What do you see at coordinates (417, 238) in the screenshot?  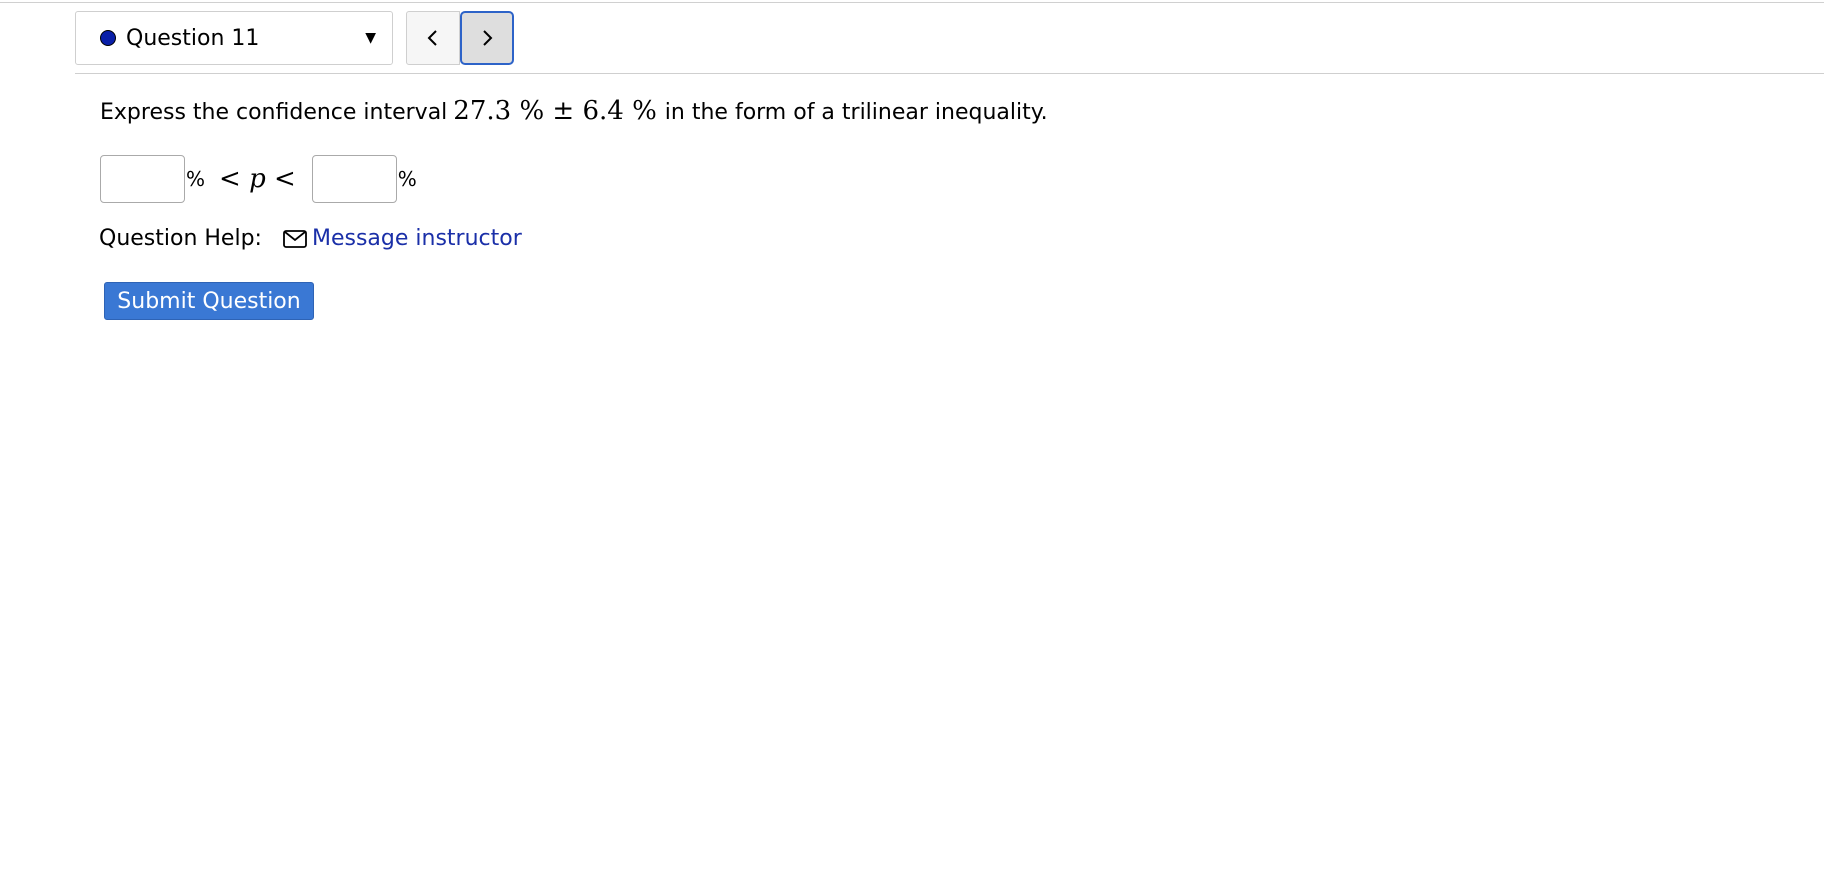 I see `message-instructor-link: Message instructor` at bounding box center [417, 238].